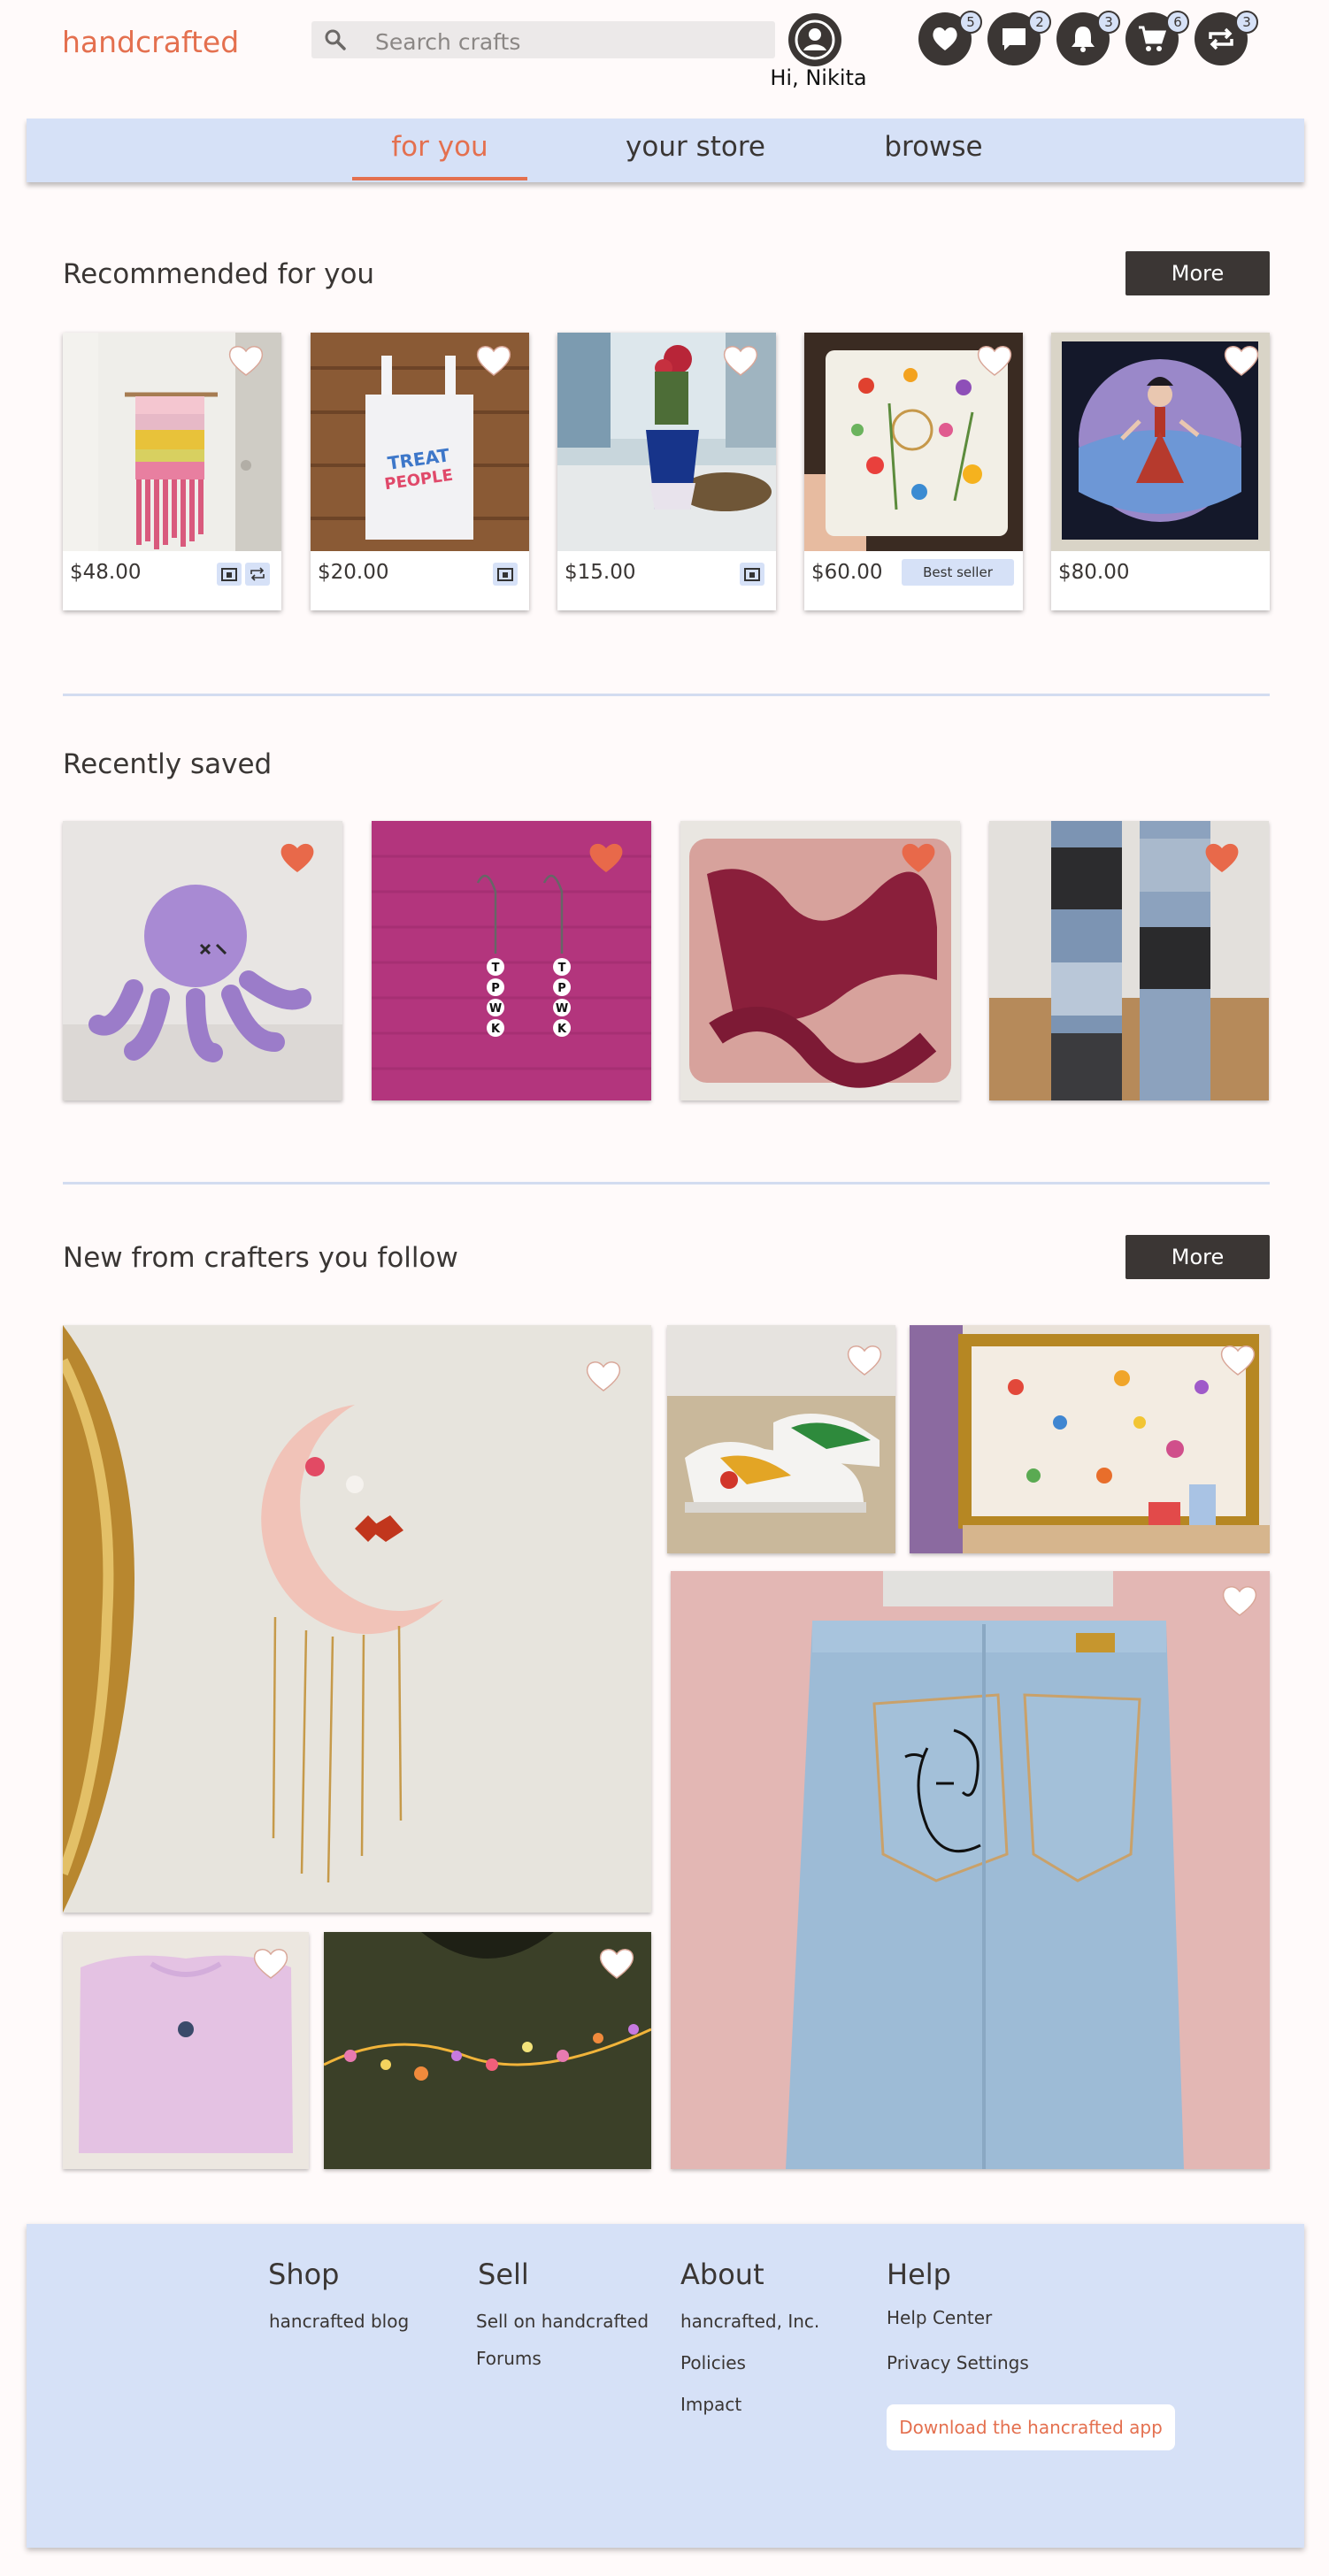 The width and height of the screenshot is (1329, 2576). I want to click on product-card: $80.00, so click(1160, 471).